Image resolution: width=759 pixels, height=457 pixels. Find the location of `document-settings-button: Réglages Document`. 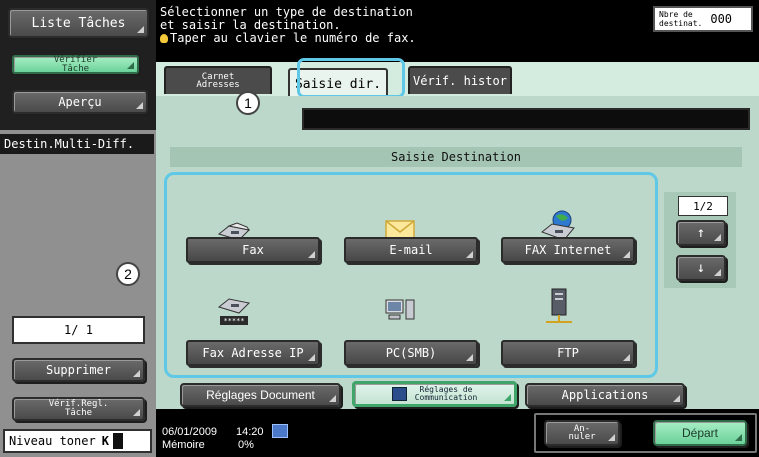

document-settings-button: Réglages Document is located at coordinates (260, 395).